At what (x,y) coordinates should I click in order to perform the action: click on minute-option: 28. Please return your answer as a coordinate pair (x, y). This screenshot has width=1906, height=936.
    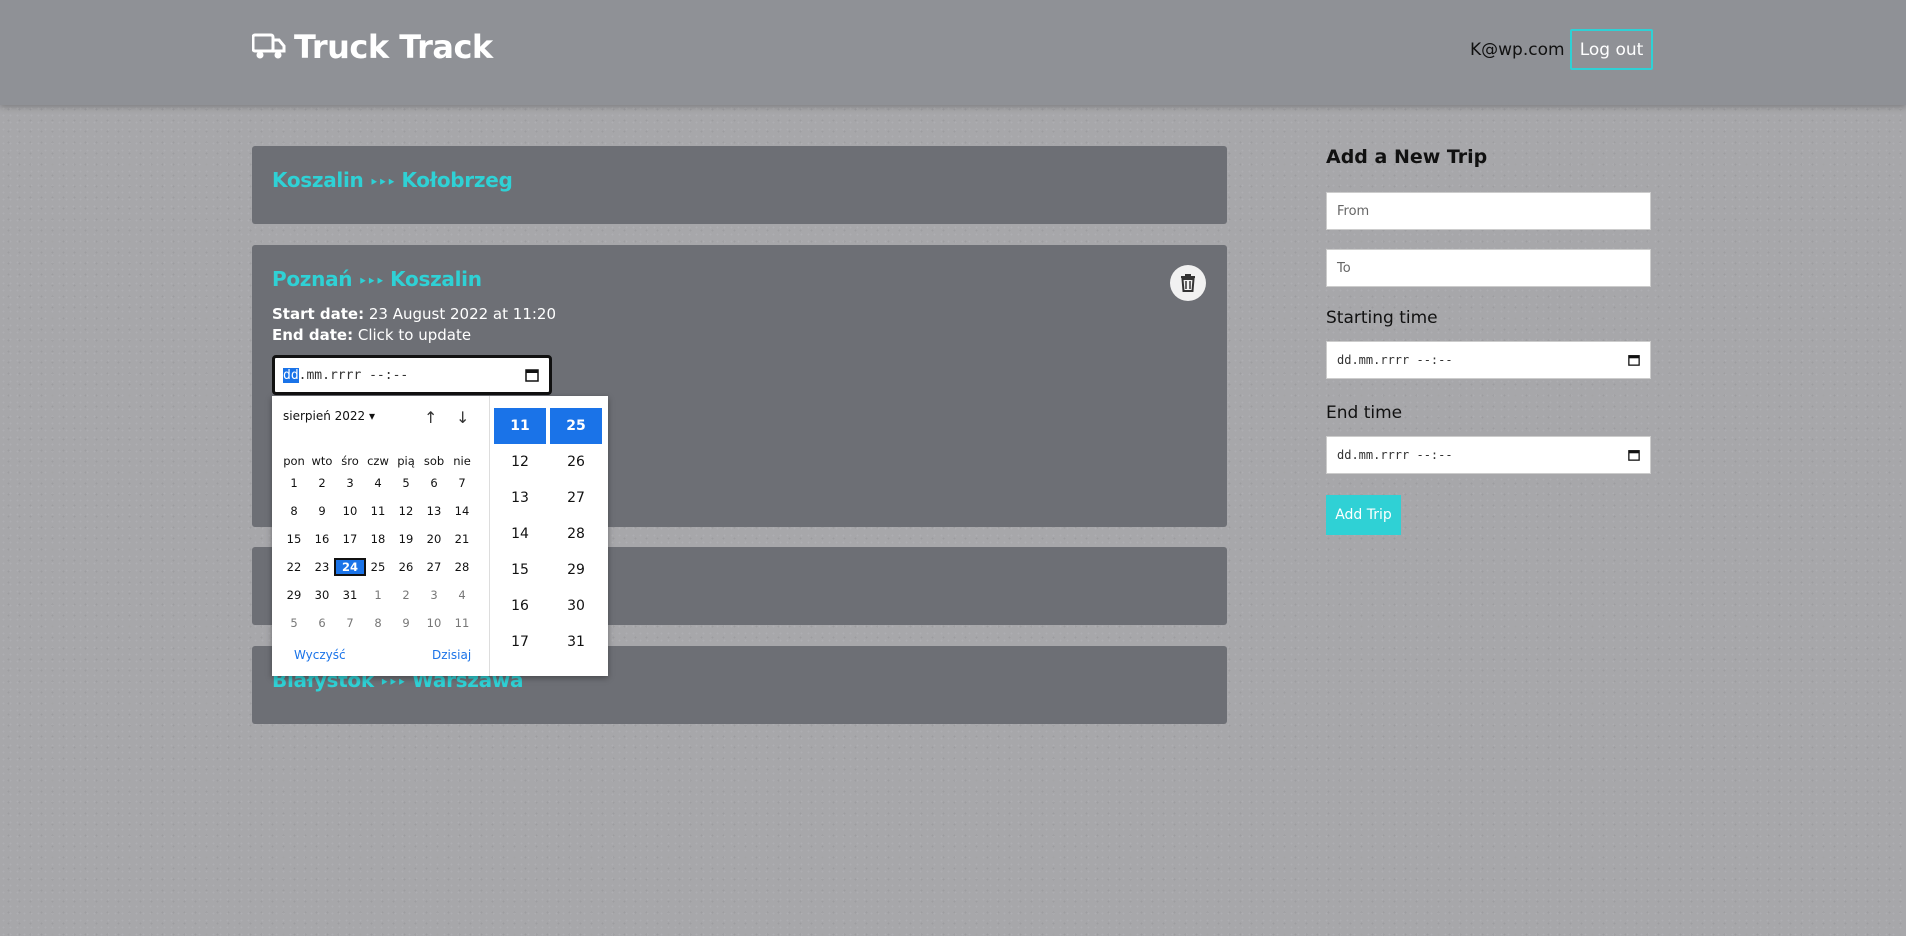
    Looking at the image, I should click on (576, 534).